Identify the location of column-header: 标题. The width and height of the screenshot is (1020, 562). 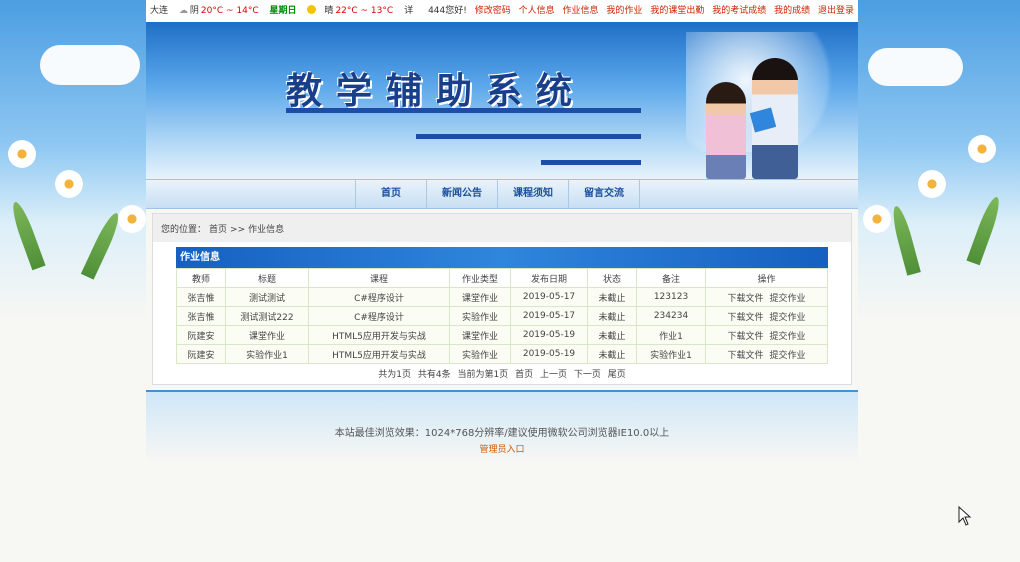
(267, 278).